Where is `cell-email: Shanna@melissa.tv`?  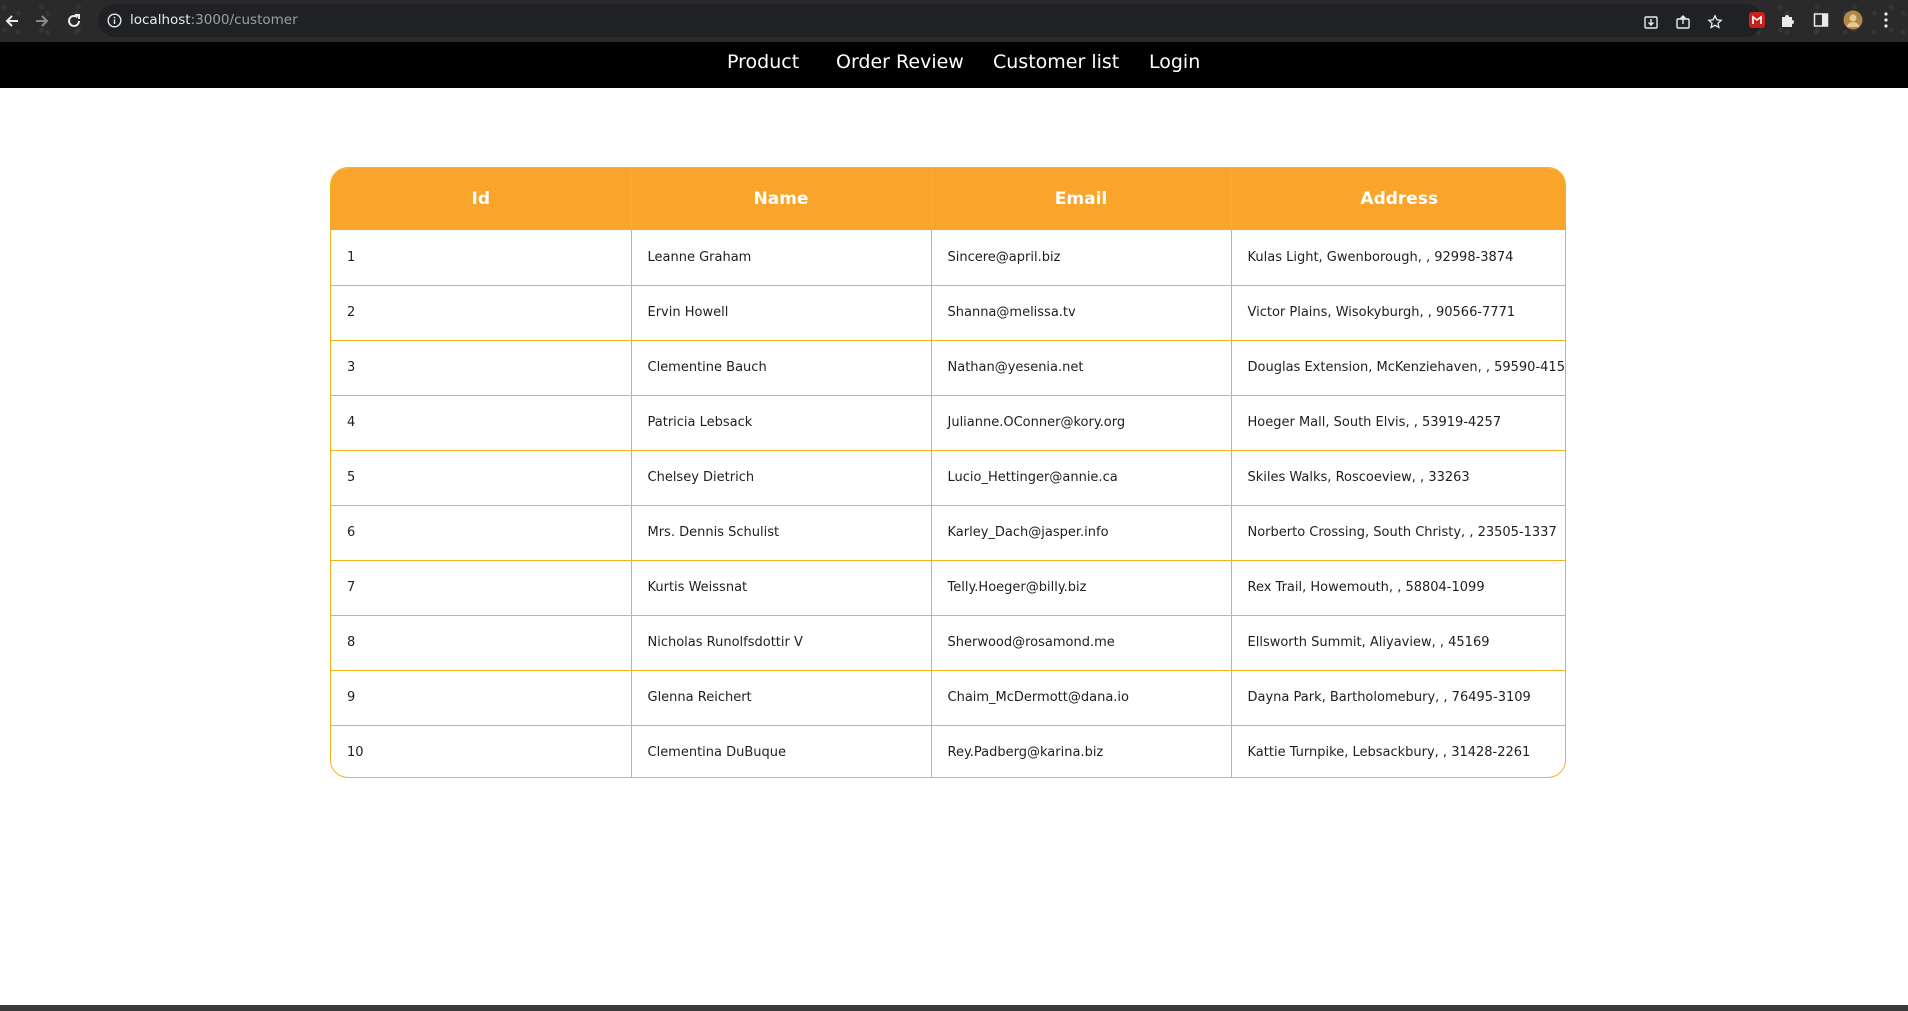 cell-email: Shanna@melissa.tv is located at coordinates (1080, 312).